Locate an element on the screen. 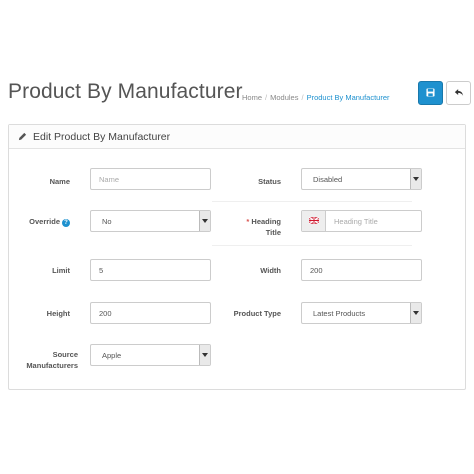 Image resolution: width=474 pixels, height=474 pixels. back-button is located at coordinates (458, 93).